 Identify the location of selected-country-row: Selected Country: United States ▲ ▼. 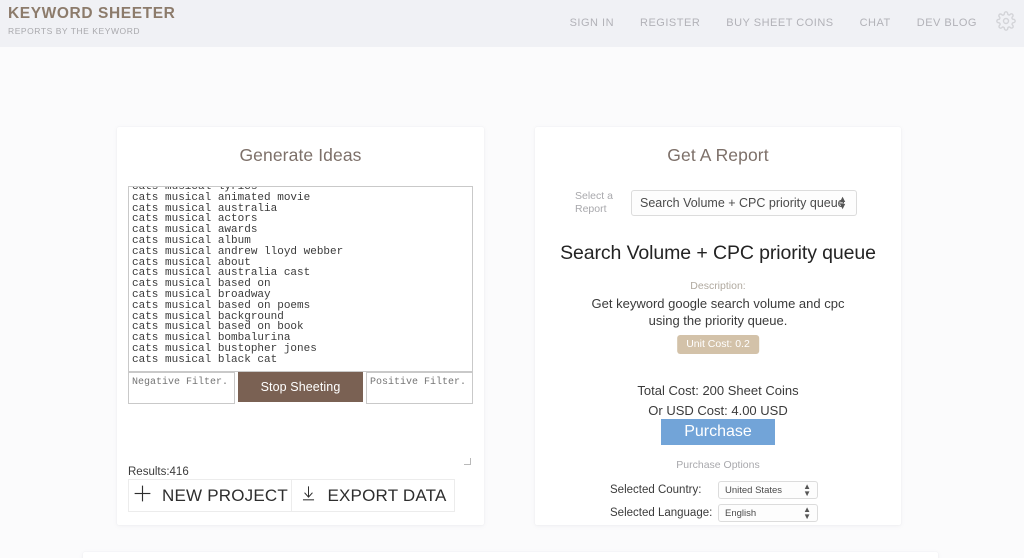
(725, 490).